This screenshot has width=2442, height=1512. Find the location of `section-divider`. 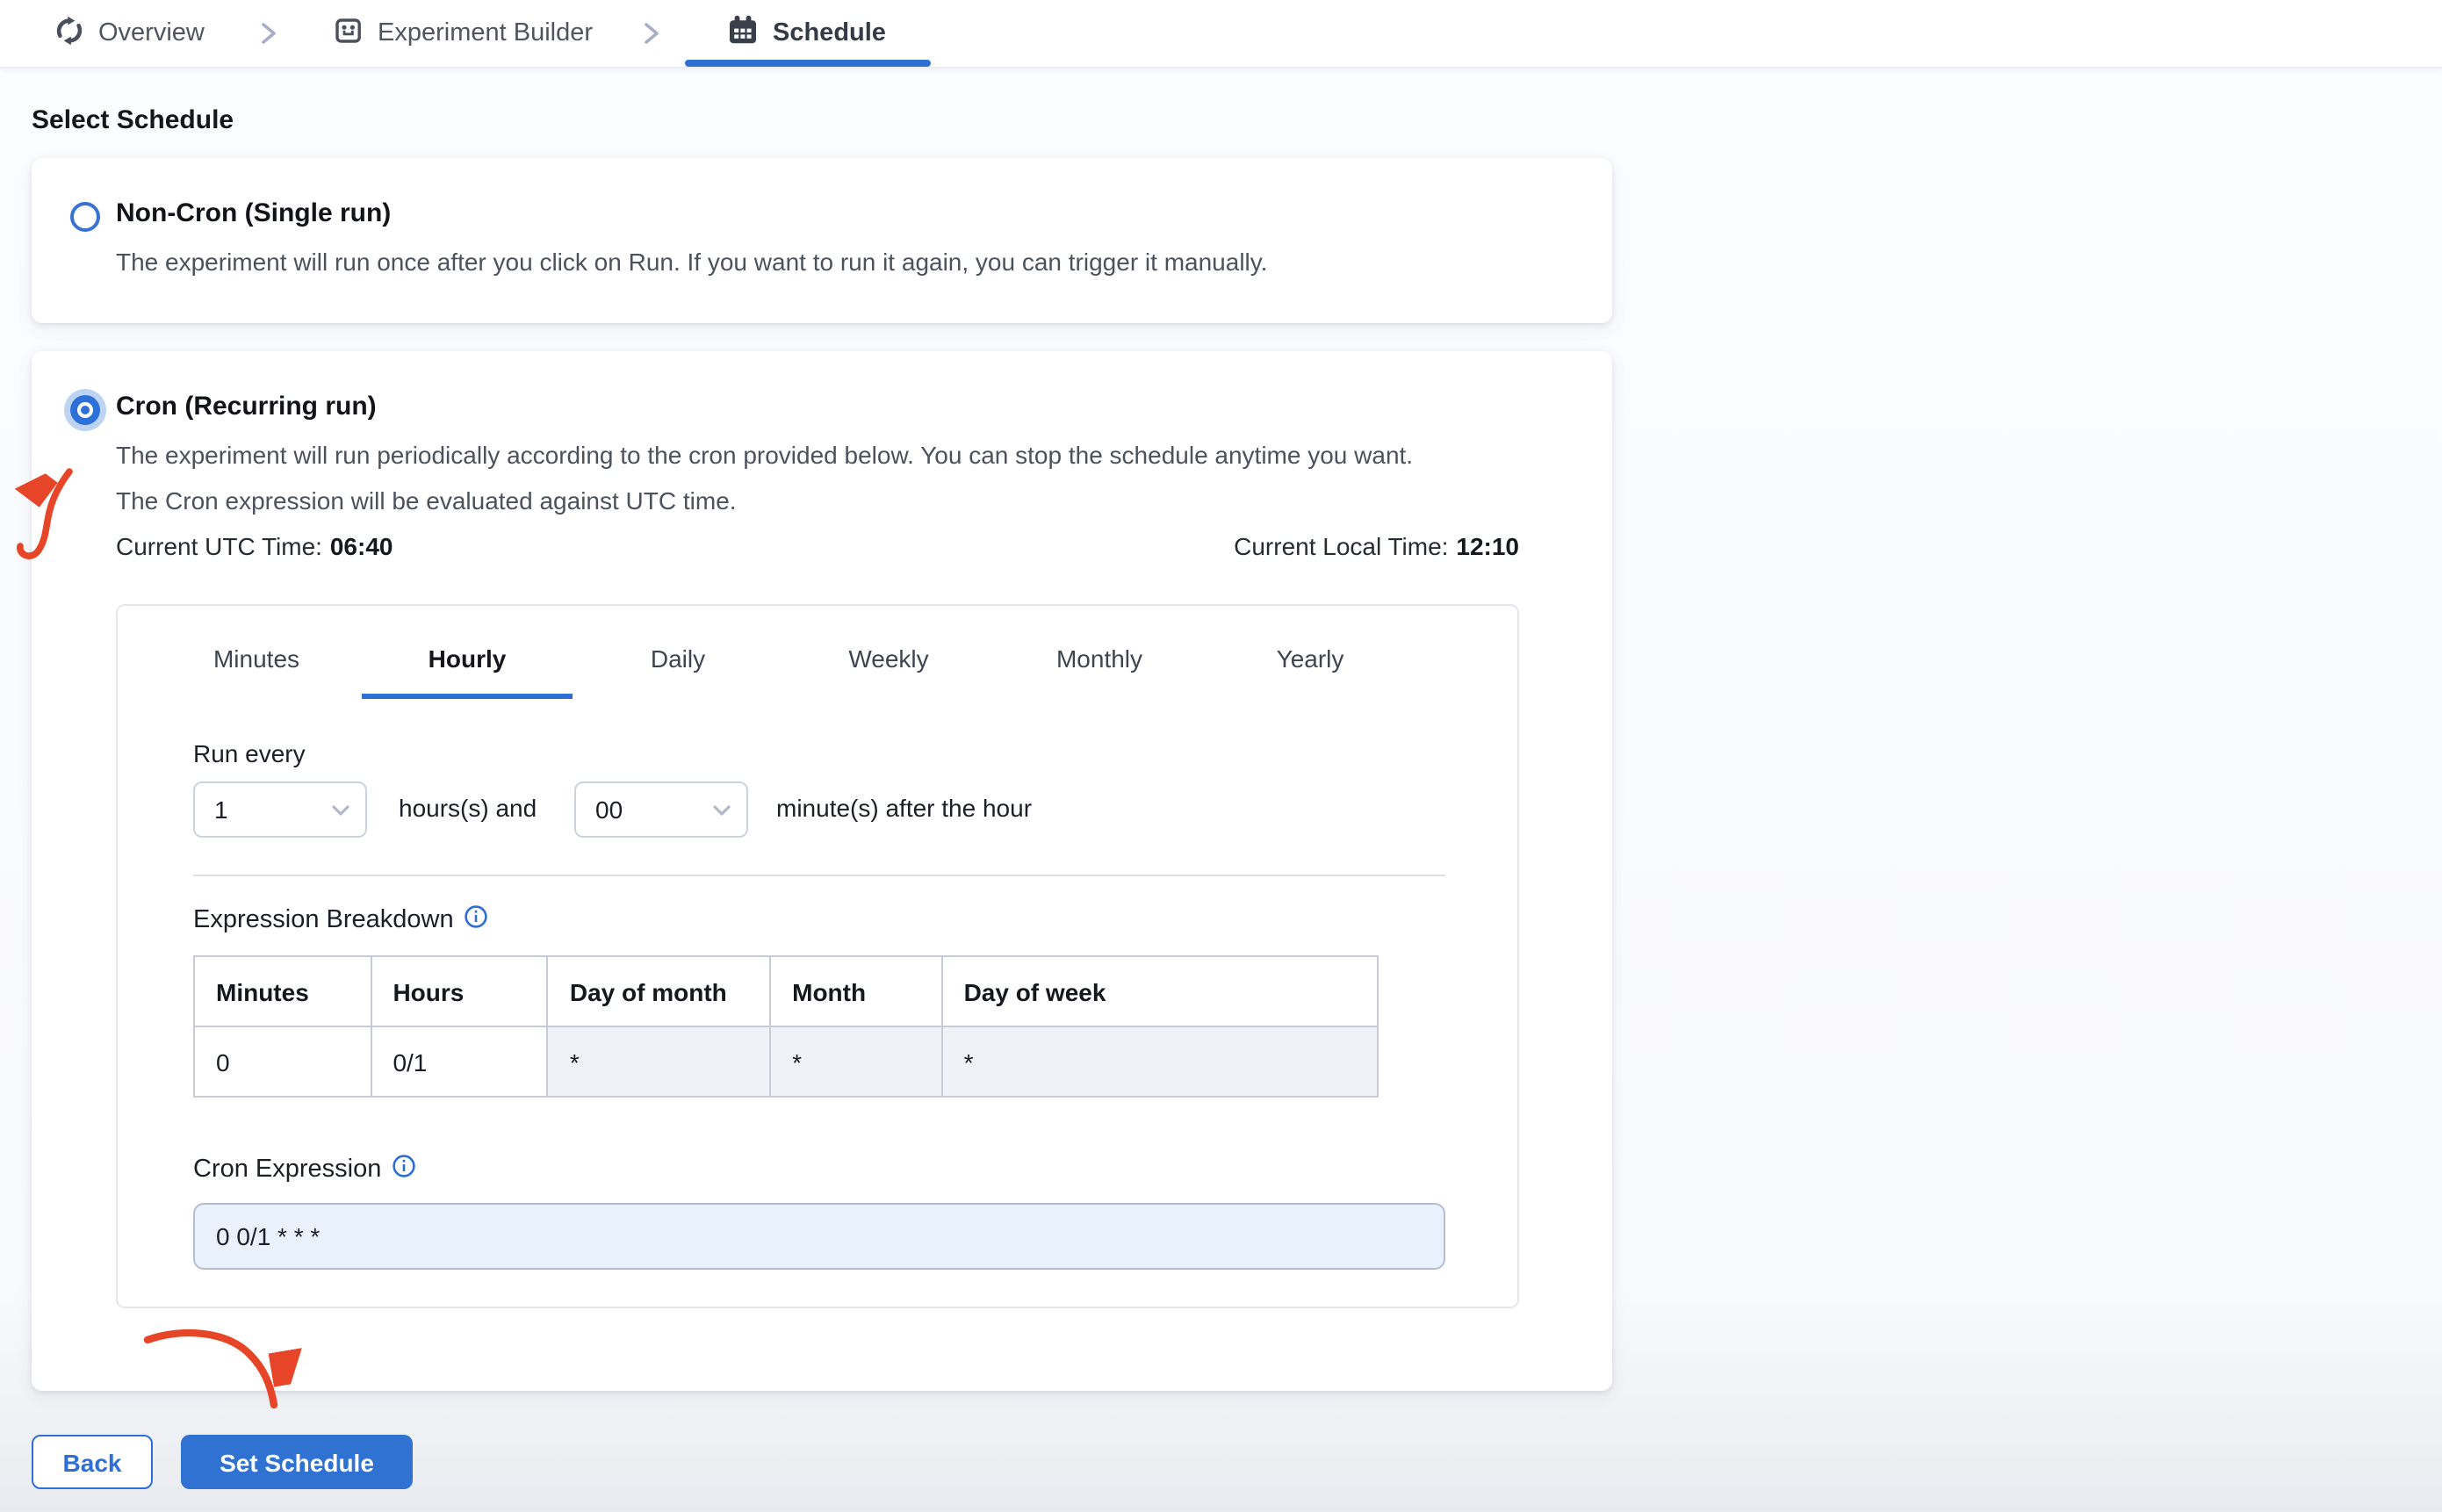

section-divider is located at coordinates (819, 875).